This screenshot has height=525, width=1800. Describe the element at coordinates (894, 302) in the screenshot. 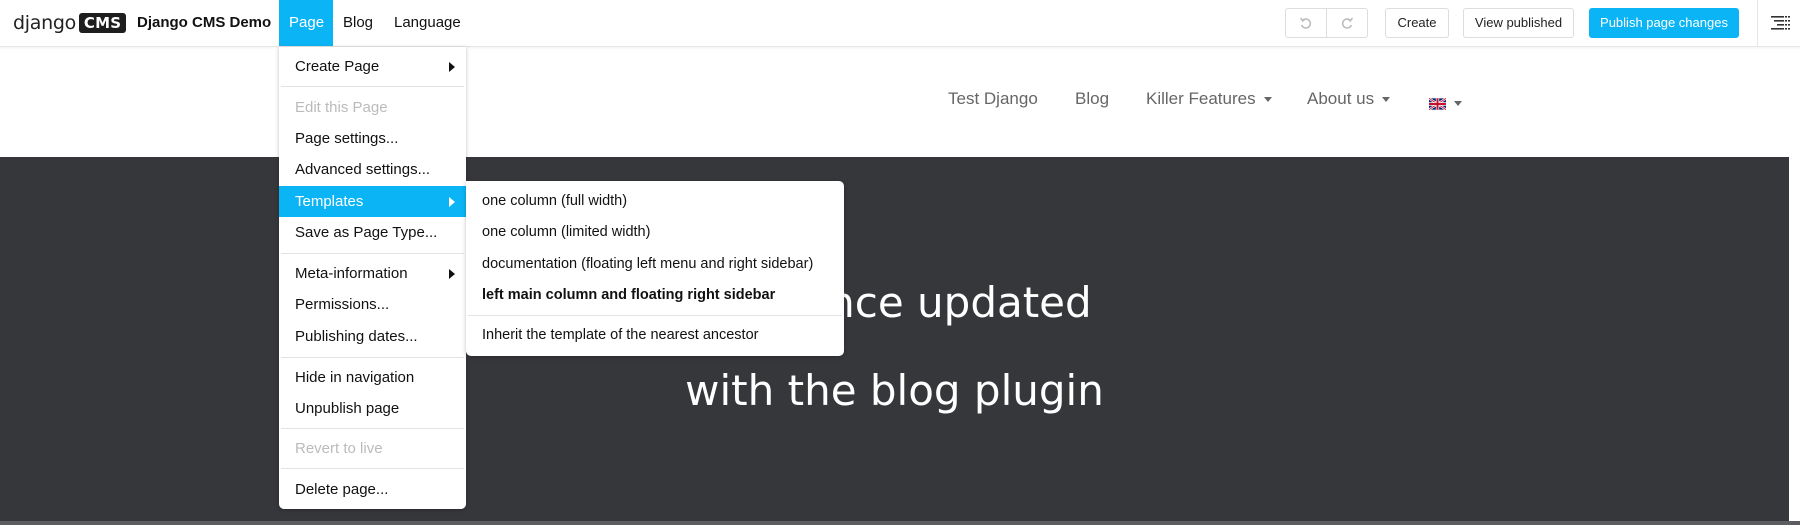

I see `hero-title-line-1: ...udience updated` at that location.